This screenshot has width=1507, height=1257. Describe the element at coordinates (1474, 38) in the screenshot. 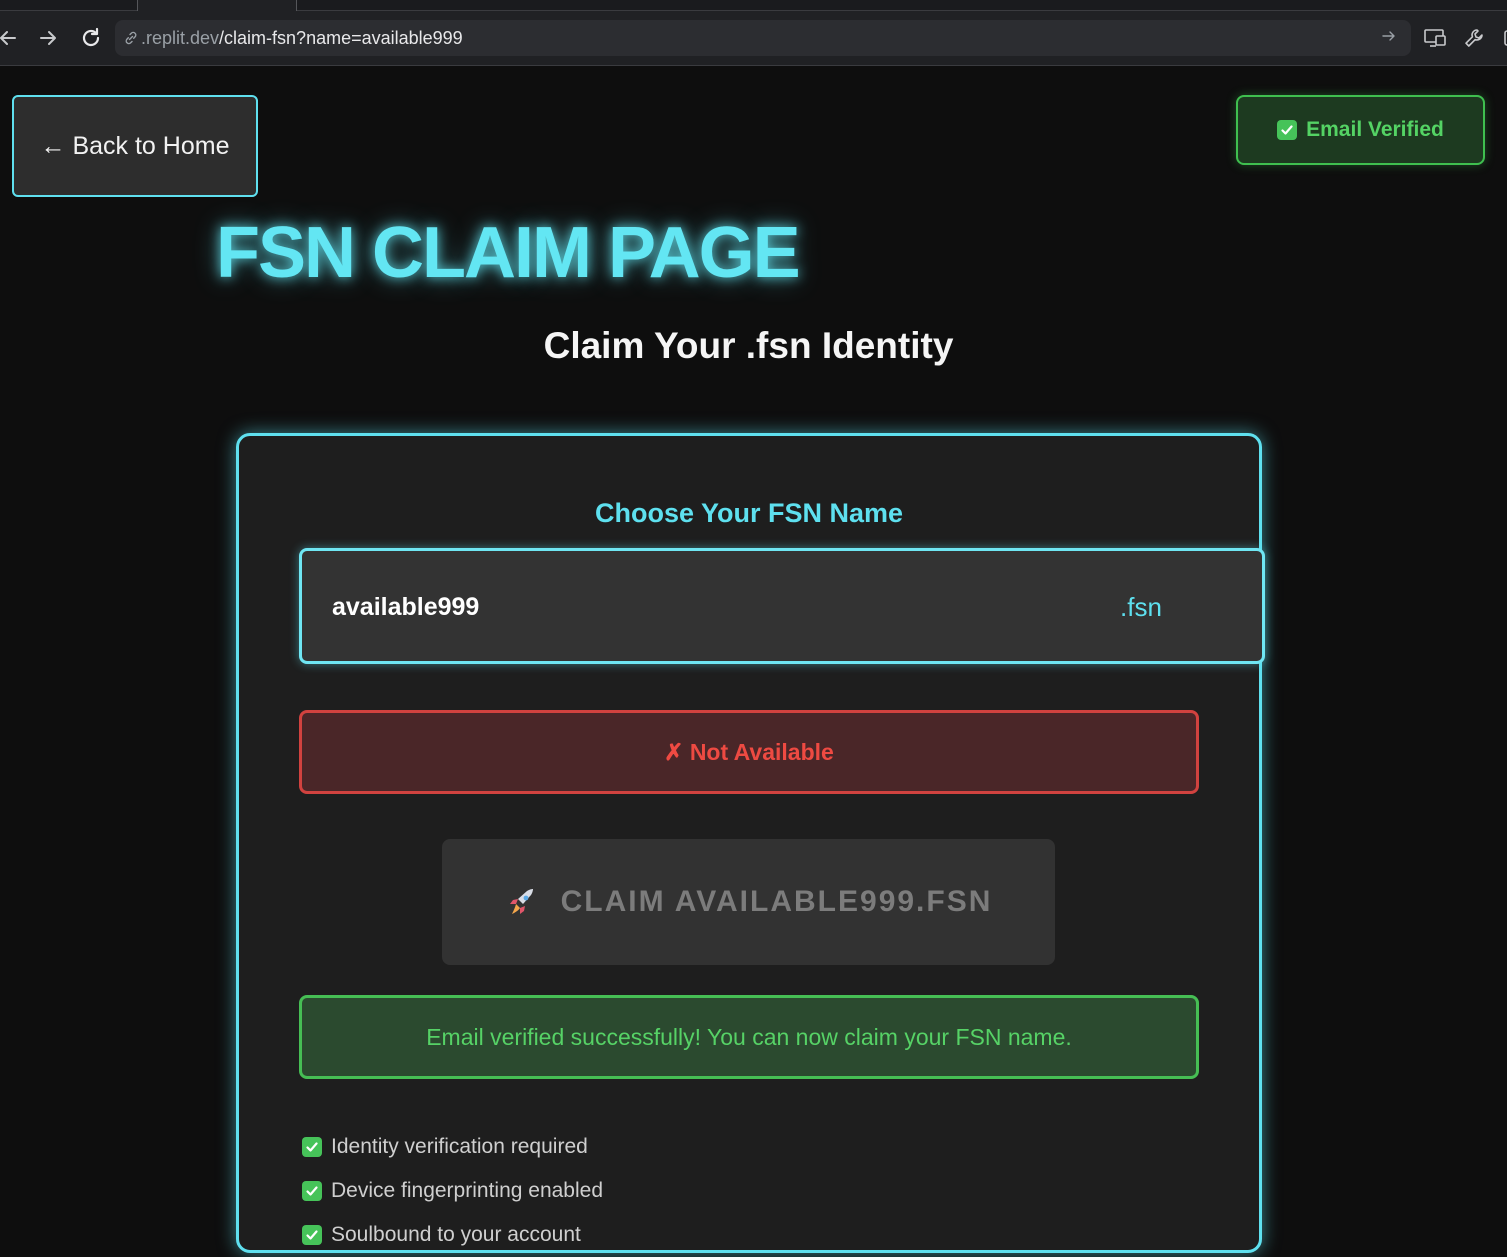

I see `wrench-icon` at that location.